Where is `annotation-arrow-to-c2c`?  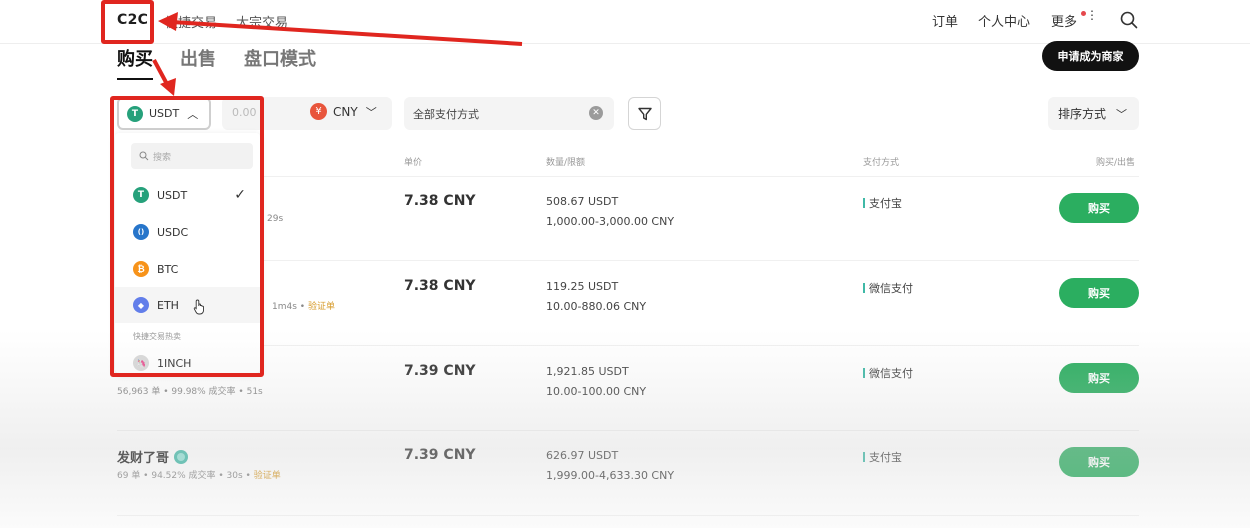 annotation-arrow-to-c2c is located at coordinates (347, 33).